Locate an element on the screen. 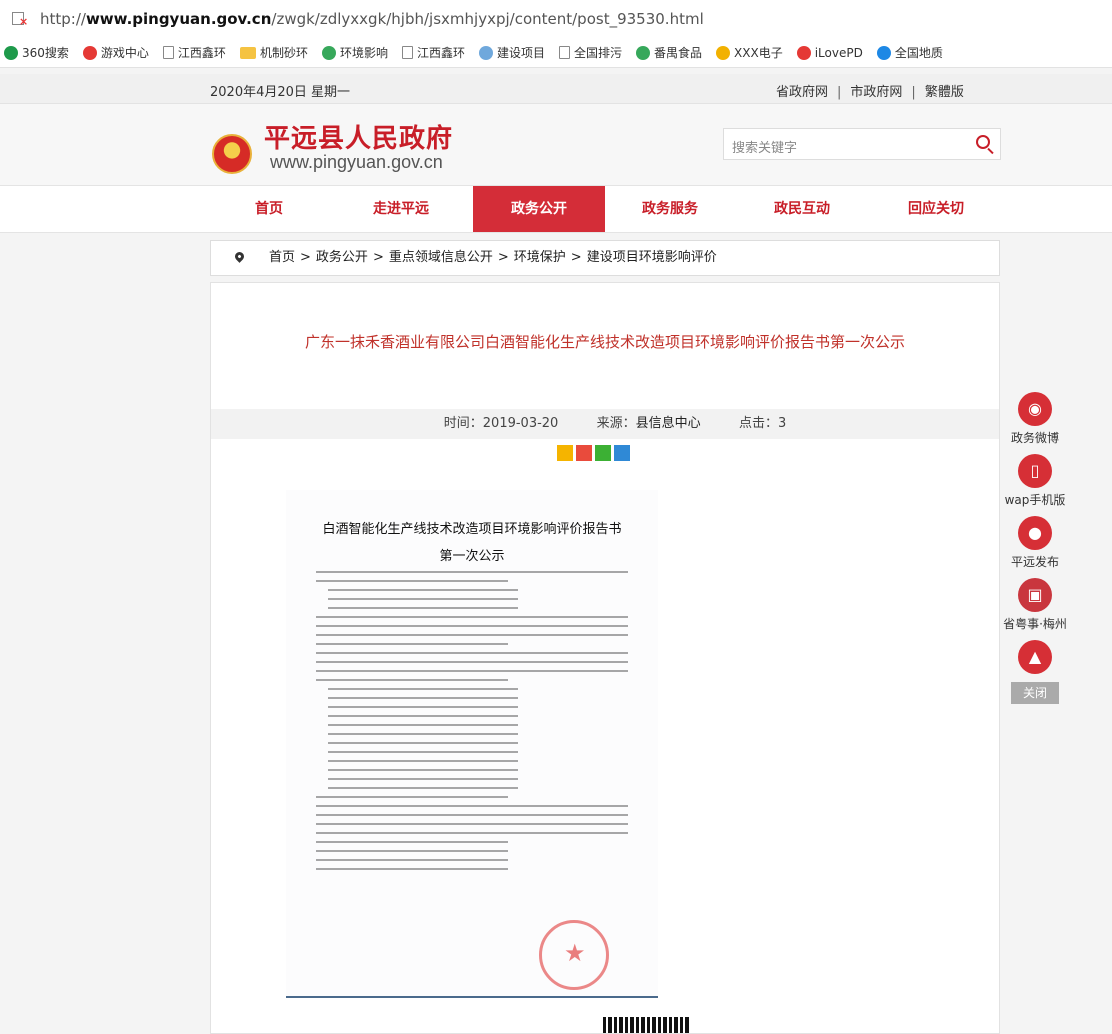 Image resolution: width=1112 pixels, height=1034 pixels. top-links: 省政府网 | 市政府网 | 繁體版 is located at coordinates (870, 90).